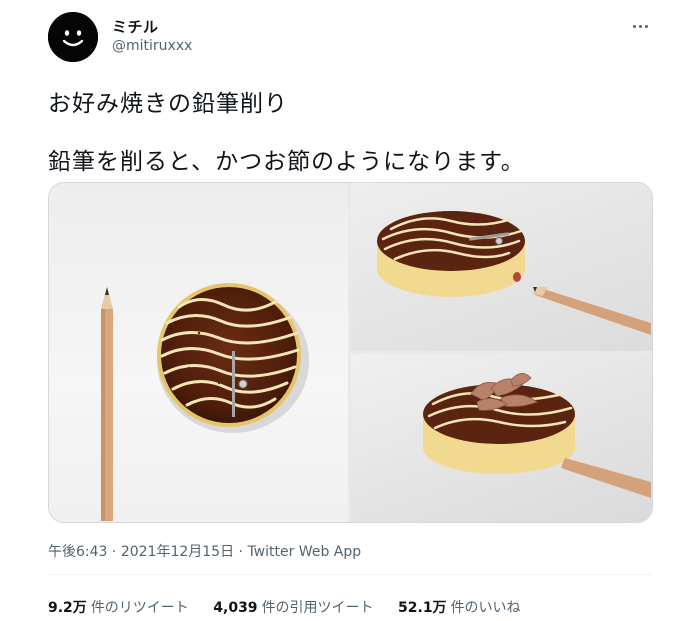 The image size is (700, 621). Describe the element at coordinates (235, 608) in the screenshot. I see `quotes-count: 4,039` at that location.